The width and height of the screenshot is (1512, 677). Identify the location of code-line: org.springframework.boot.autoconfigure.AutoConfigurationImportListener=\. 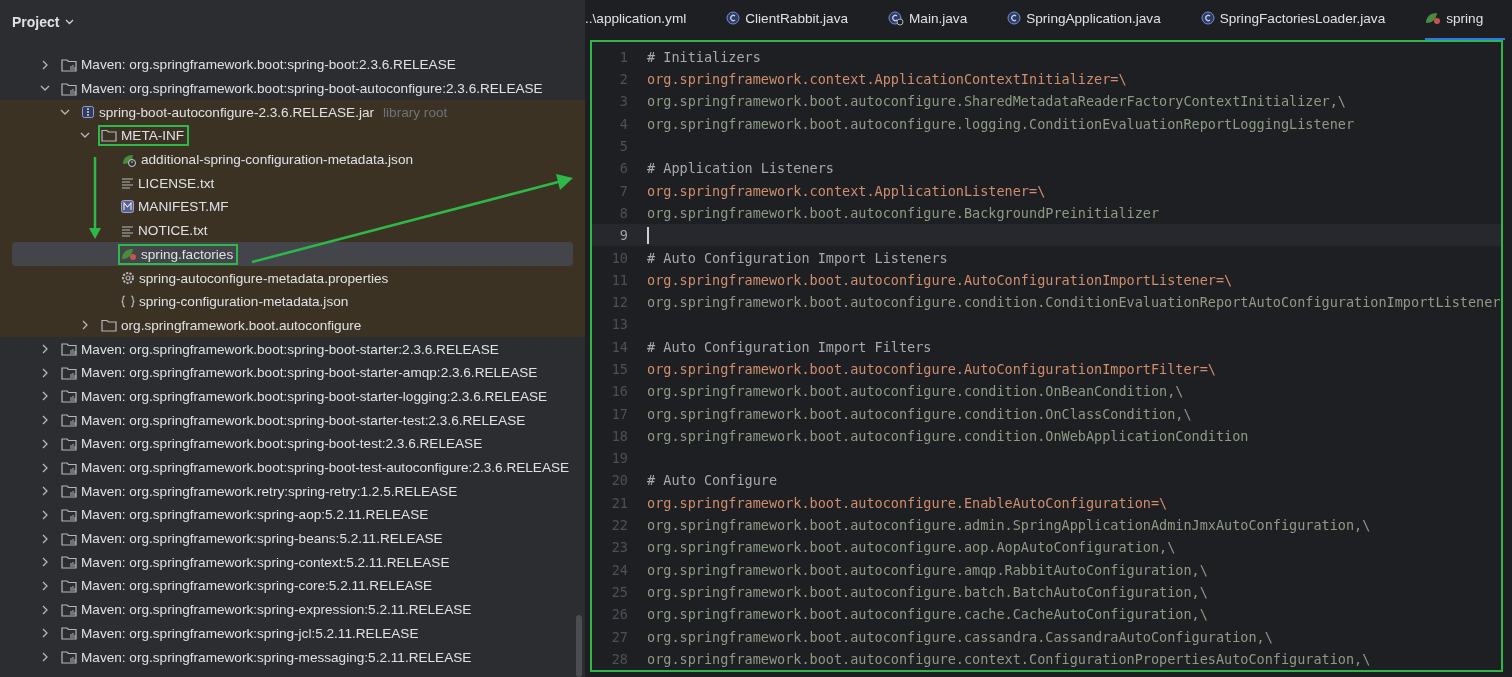
(940, 279).